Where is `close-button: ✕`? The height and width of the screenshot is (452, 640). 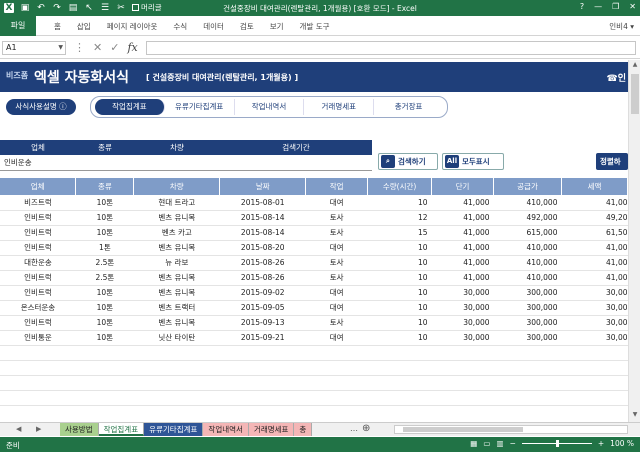 close-button: ✕ is located at coordinates (632, 6).